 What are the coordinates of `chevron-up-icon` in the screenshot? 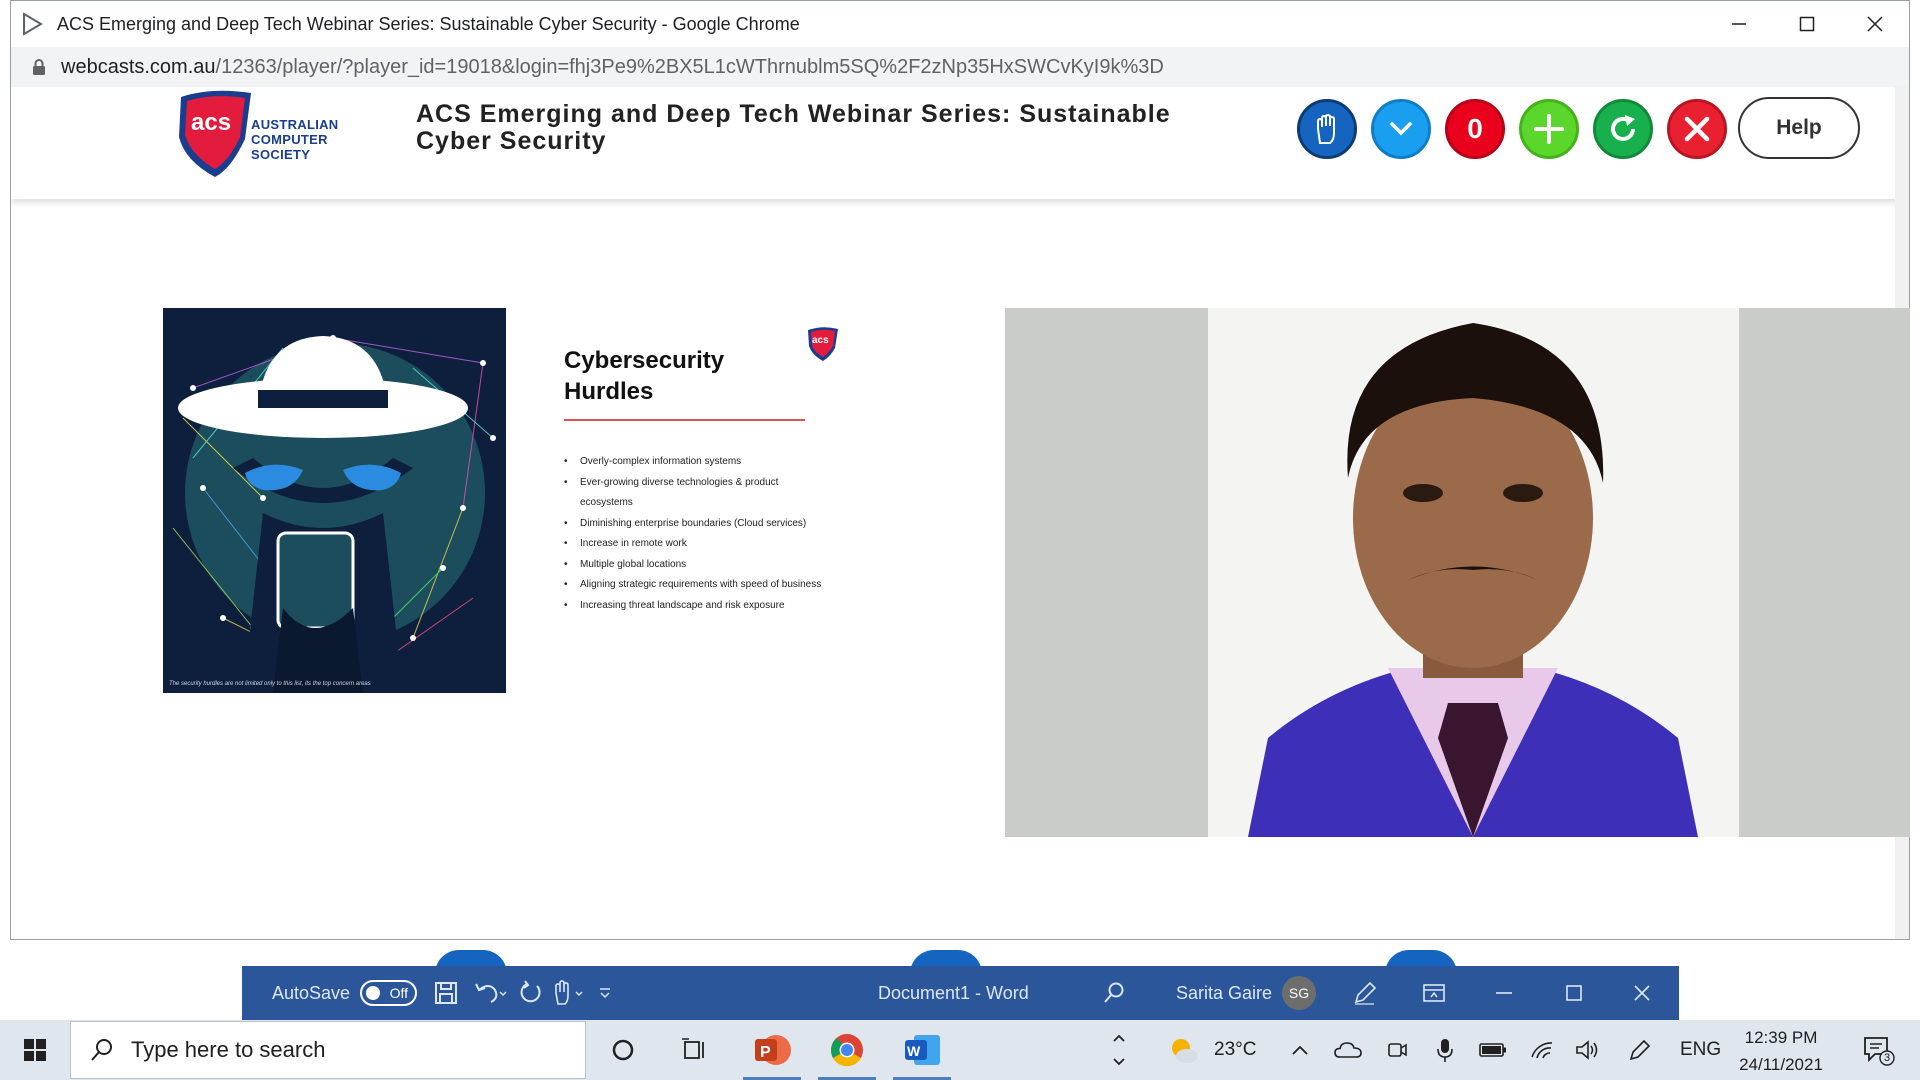 It's located at (1119, 1038).